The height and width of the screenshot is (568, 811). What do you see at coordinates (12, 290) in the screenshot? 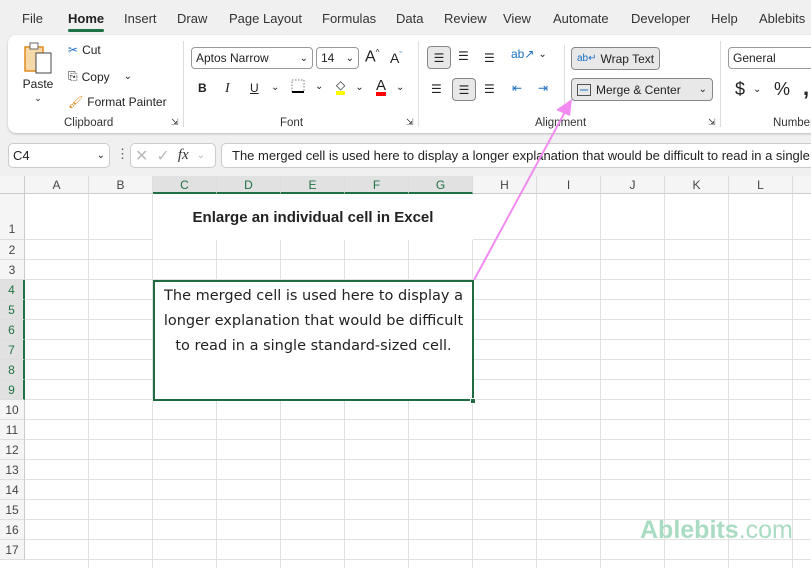
I see `row-header-4: 4` at bounding box center [12, 290].